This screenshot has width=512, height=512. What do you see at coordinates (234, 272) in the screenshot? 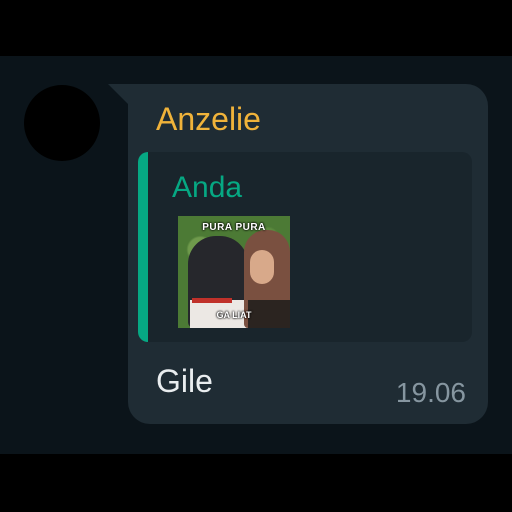
I see `quoted-sticker-thumbnail: PURA PURA GA LIAT` at bounding box center [234, 272].